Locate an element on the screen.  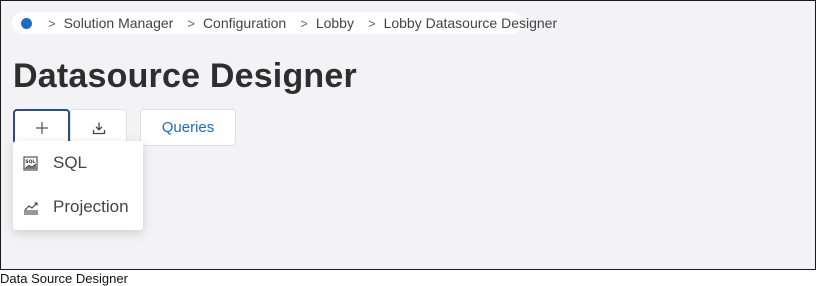
menu-item-label: SQL is located at coordinates (70, 162).